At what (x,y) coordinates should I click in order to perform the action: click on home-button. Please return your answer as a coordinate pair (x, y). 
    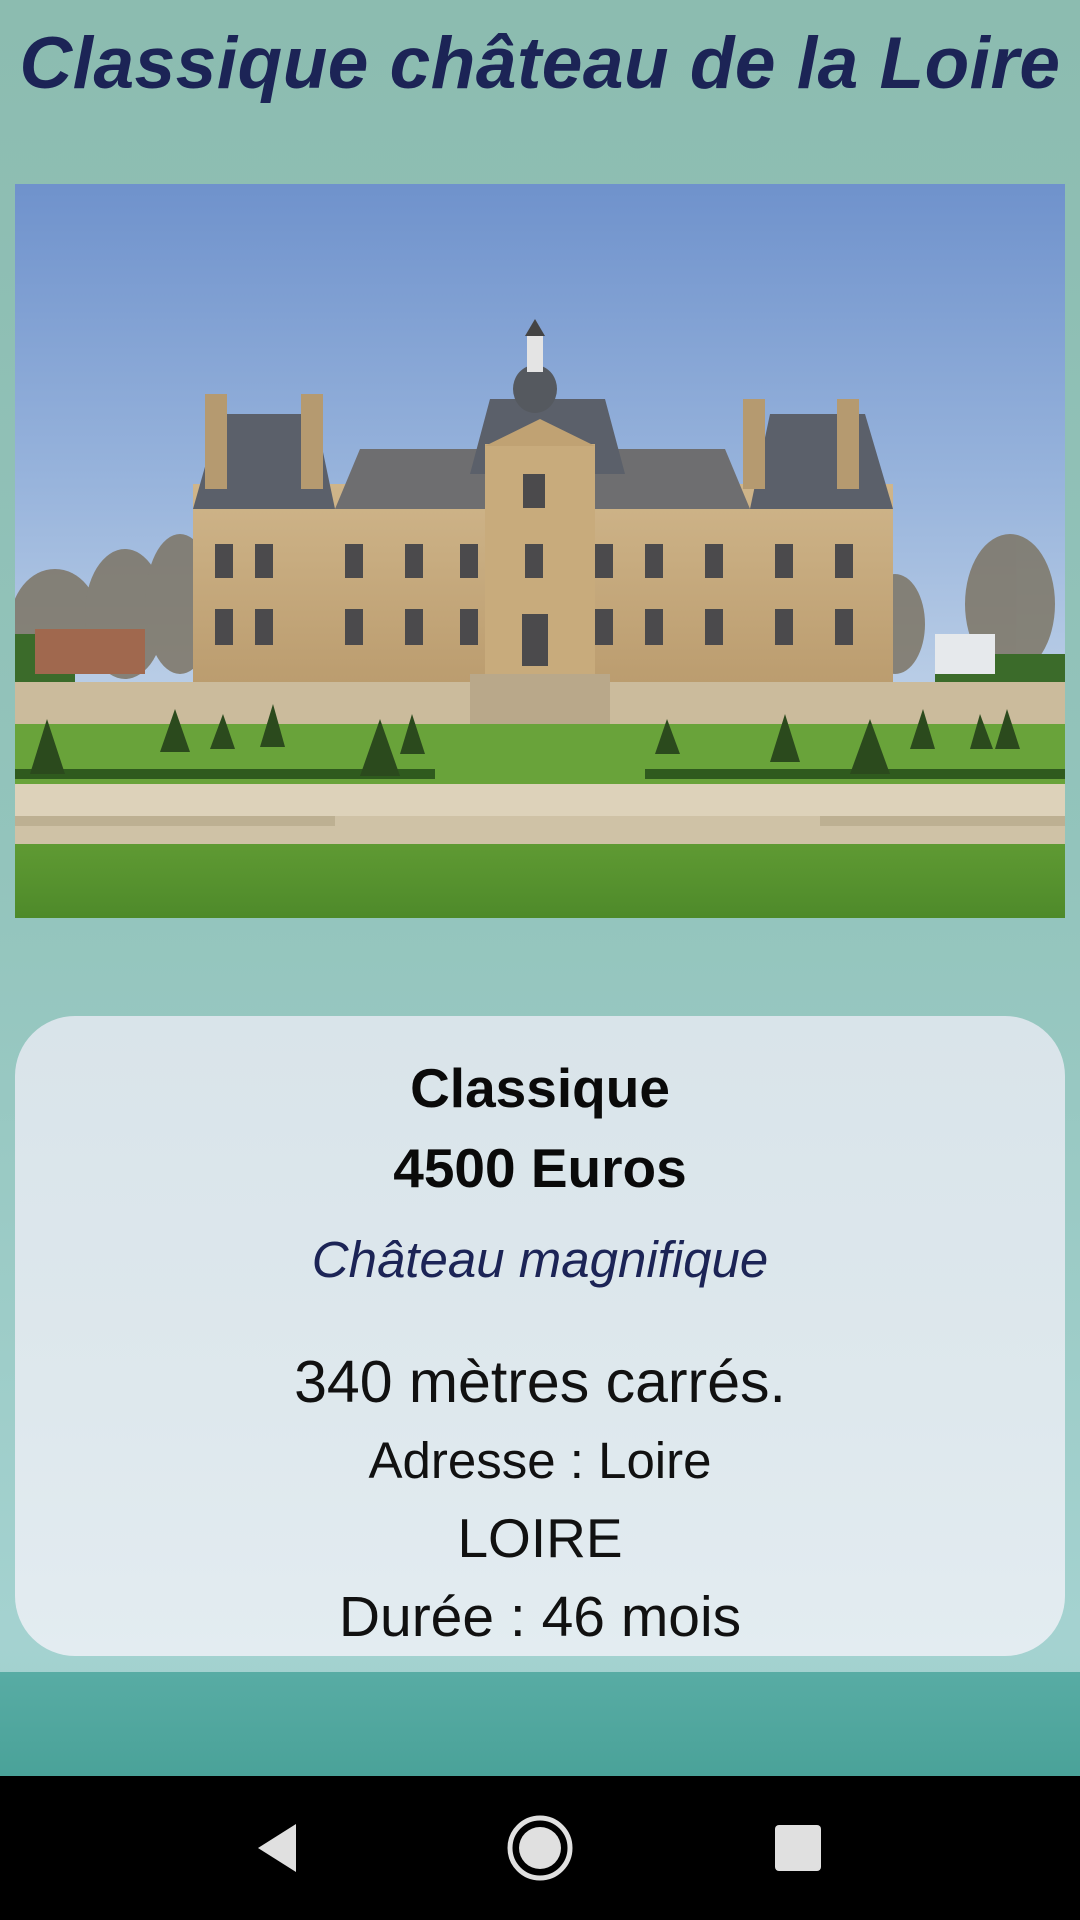
    Looking at the image, I should click on (540, 1848).